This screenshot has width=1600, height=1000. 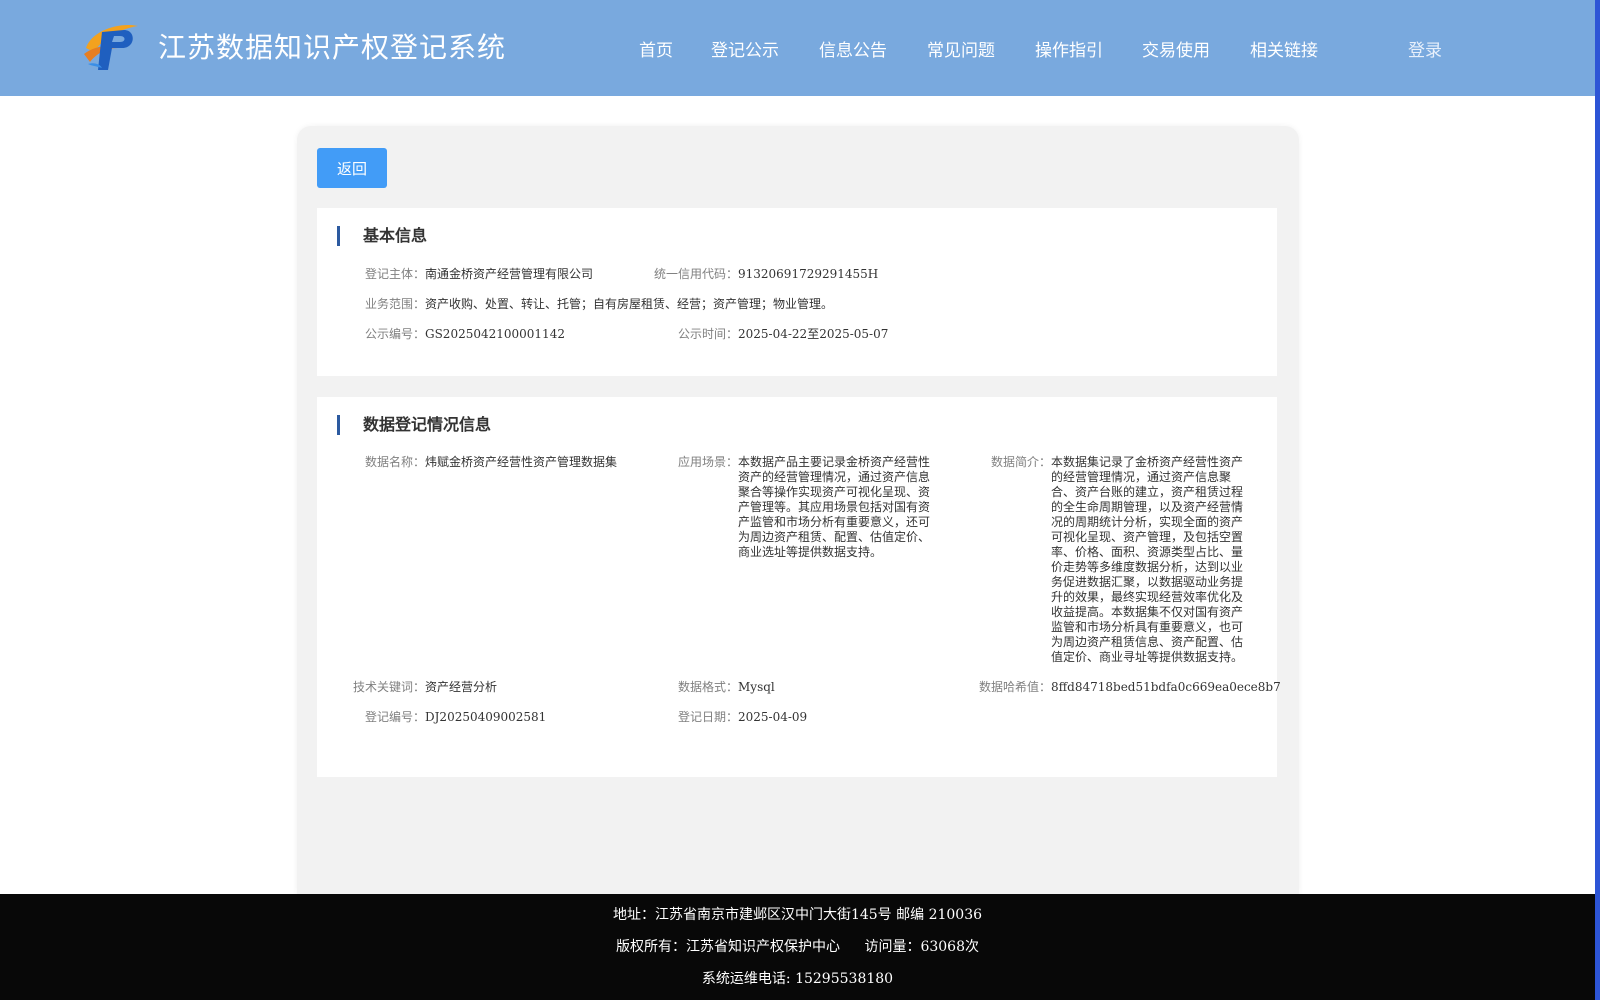 What do you see at coordinates (1597, 500) in the screenshot?
I see `scrollbar` at bounding box center [1597, 500].